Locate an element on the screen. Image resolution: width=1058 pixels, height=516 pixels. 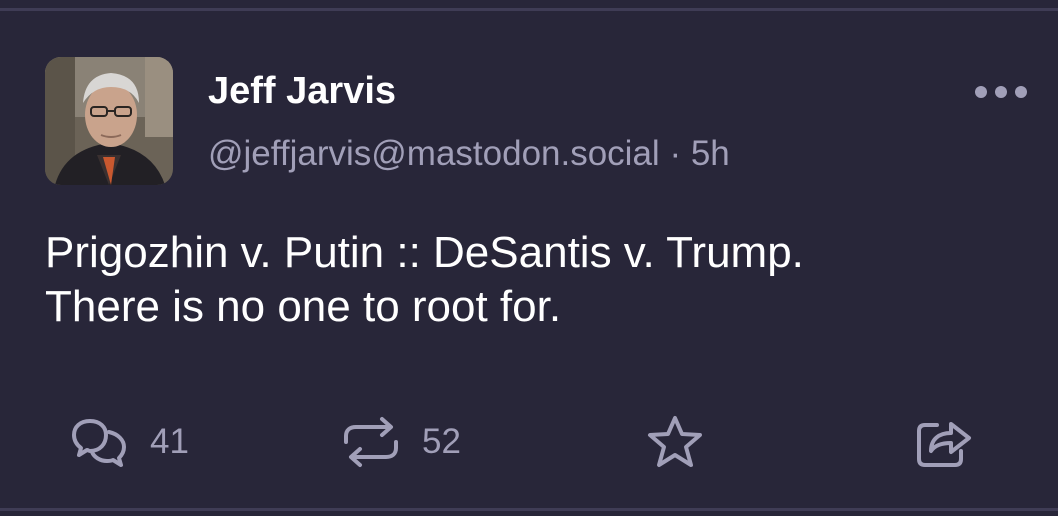
more-options-button is located at coordinates (1001, 92).